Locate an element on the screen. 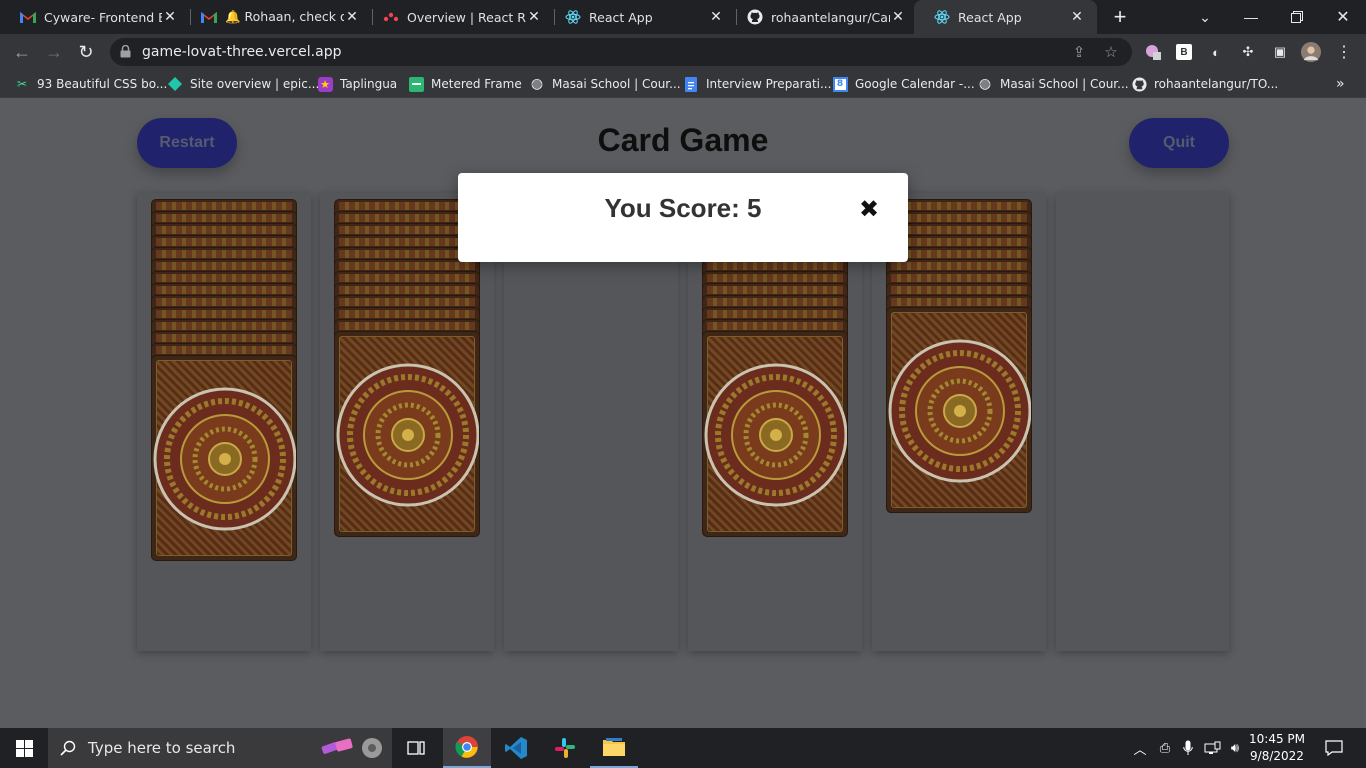  extension-circle-icon: ◐ is located at coordinates (1216, 52).